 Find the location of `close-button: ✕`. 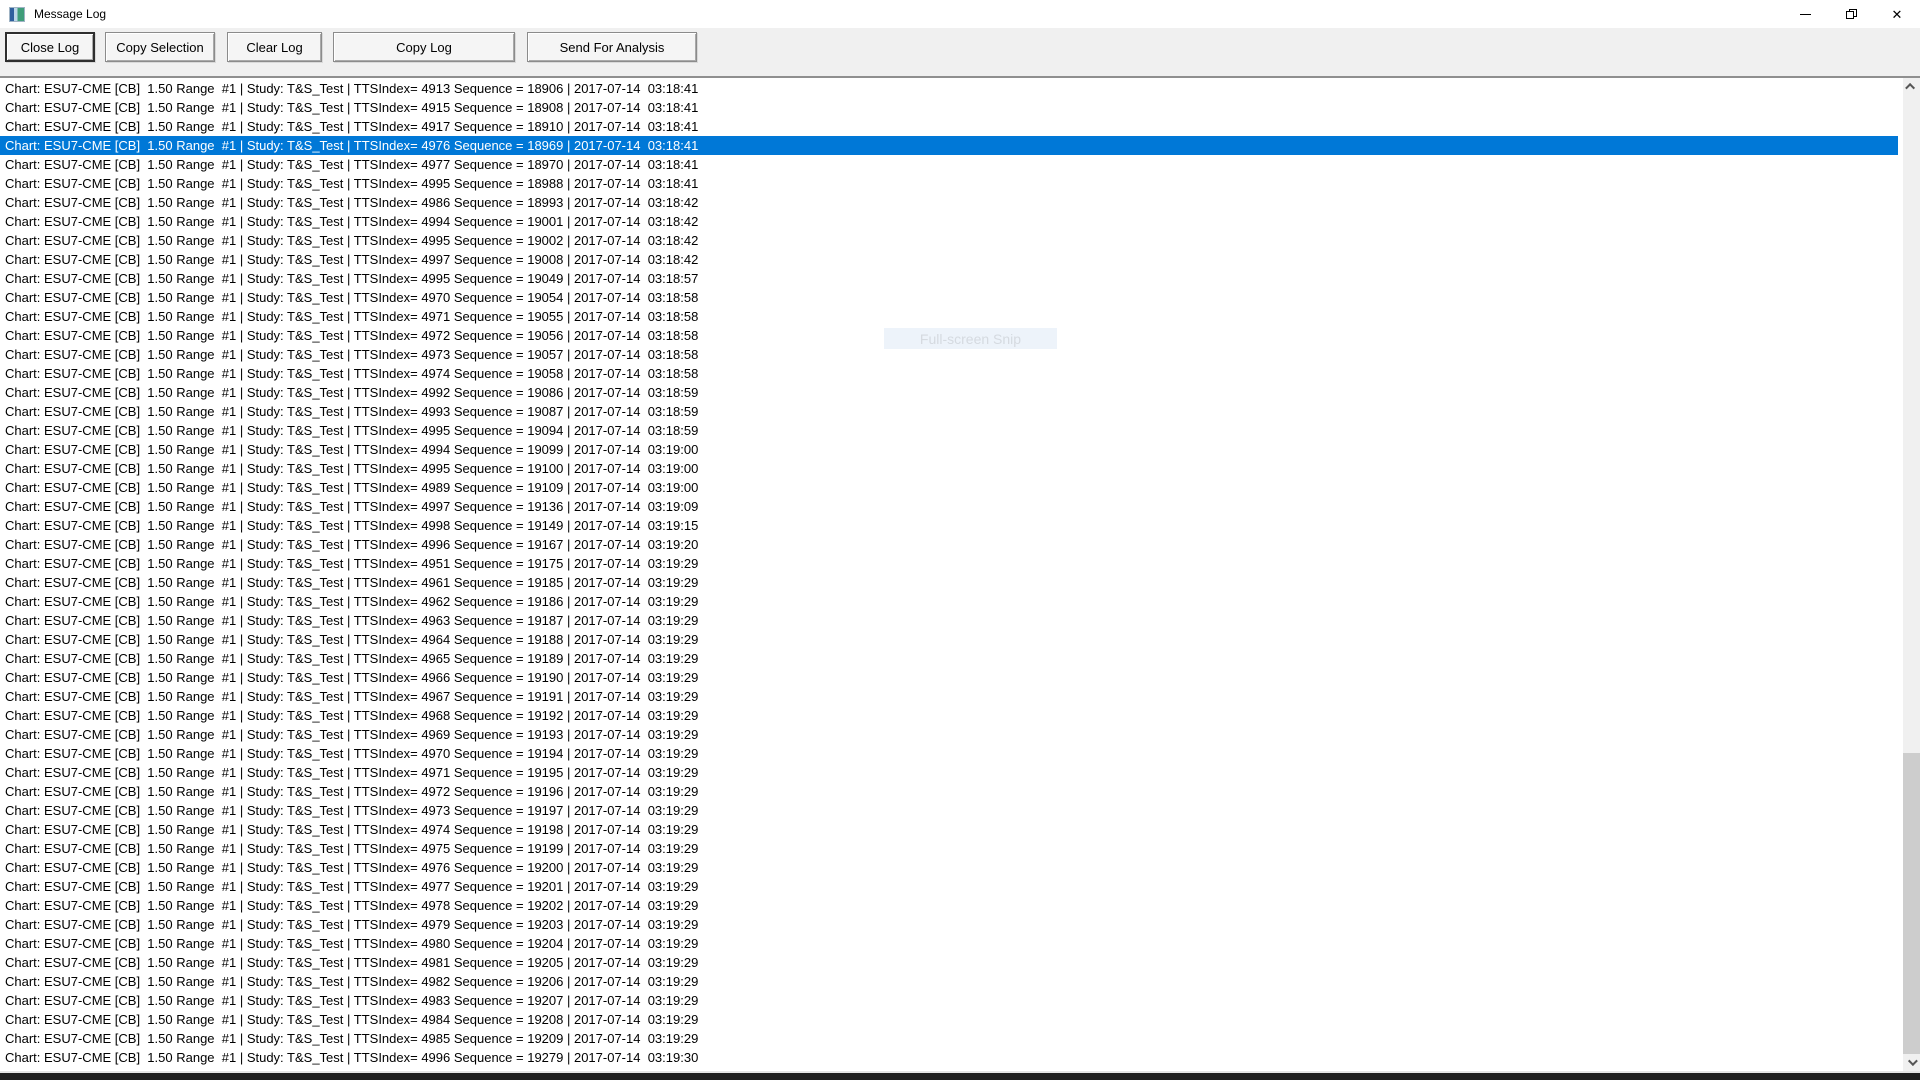

close-button: ✕ is located at coordinates (1897, 14).